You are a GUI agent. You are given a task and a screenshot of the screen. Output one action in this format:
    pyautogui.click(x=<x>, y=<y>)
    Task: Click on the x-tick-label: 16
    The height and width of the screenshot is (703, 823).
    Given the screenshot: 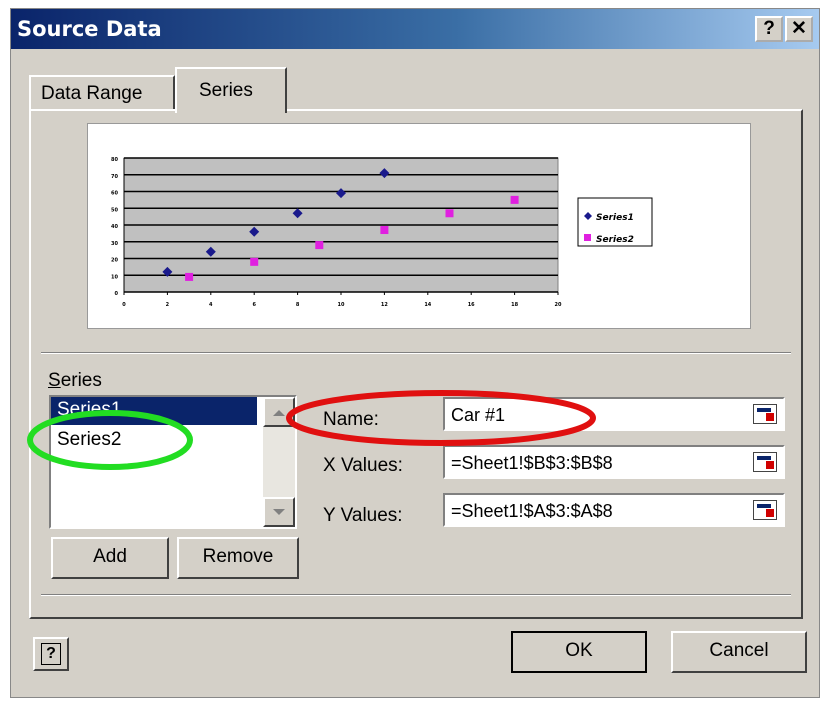 What is the action you would take?
    pyautogui.click(x=471, y=305)
    